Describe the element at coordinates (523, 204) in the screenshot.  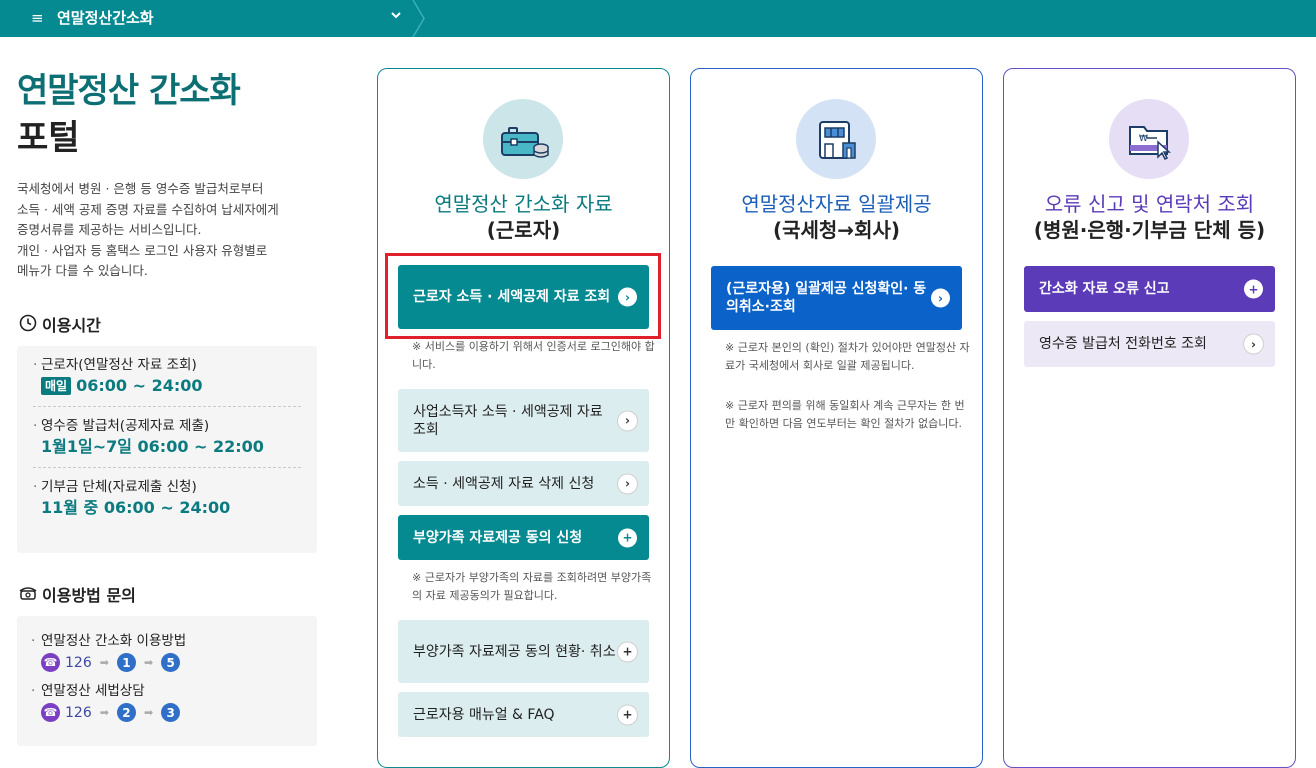
I see `card-title-line1: 연말정산 간소화 자료` at that location.